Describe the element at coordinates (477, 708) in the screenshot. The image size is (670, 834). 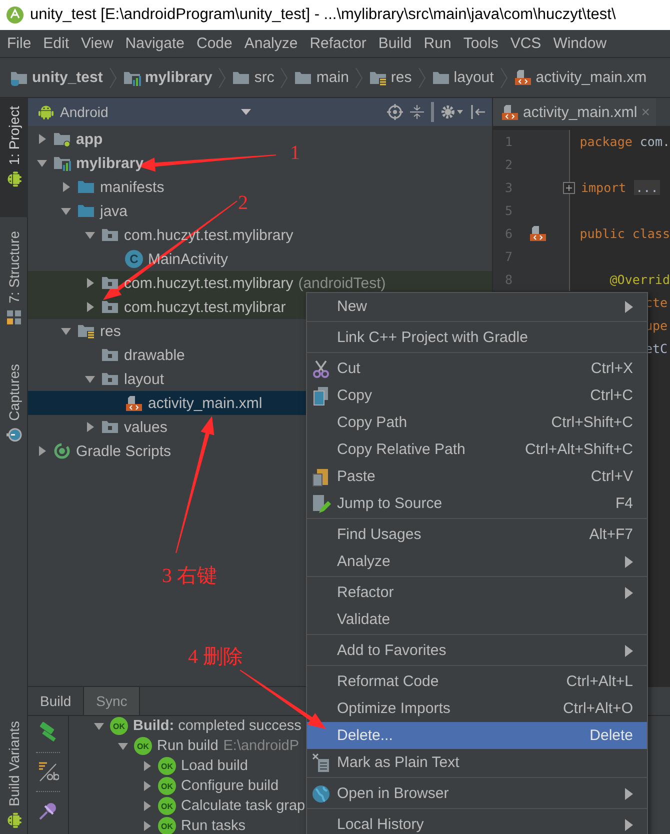
I see `menu-item: Optimize Imports Ctrl+Alt+O` at that location.